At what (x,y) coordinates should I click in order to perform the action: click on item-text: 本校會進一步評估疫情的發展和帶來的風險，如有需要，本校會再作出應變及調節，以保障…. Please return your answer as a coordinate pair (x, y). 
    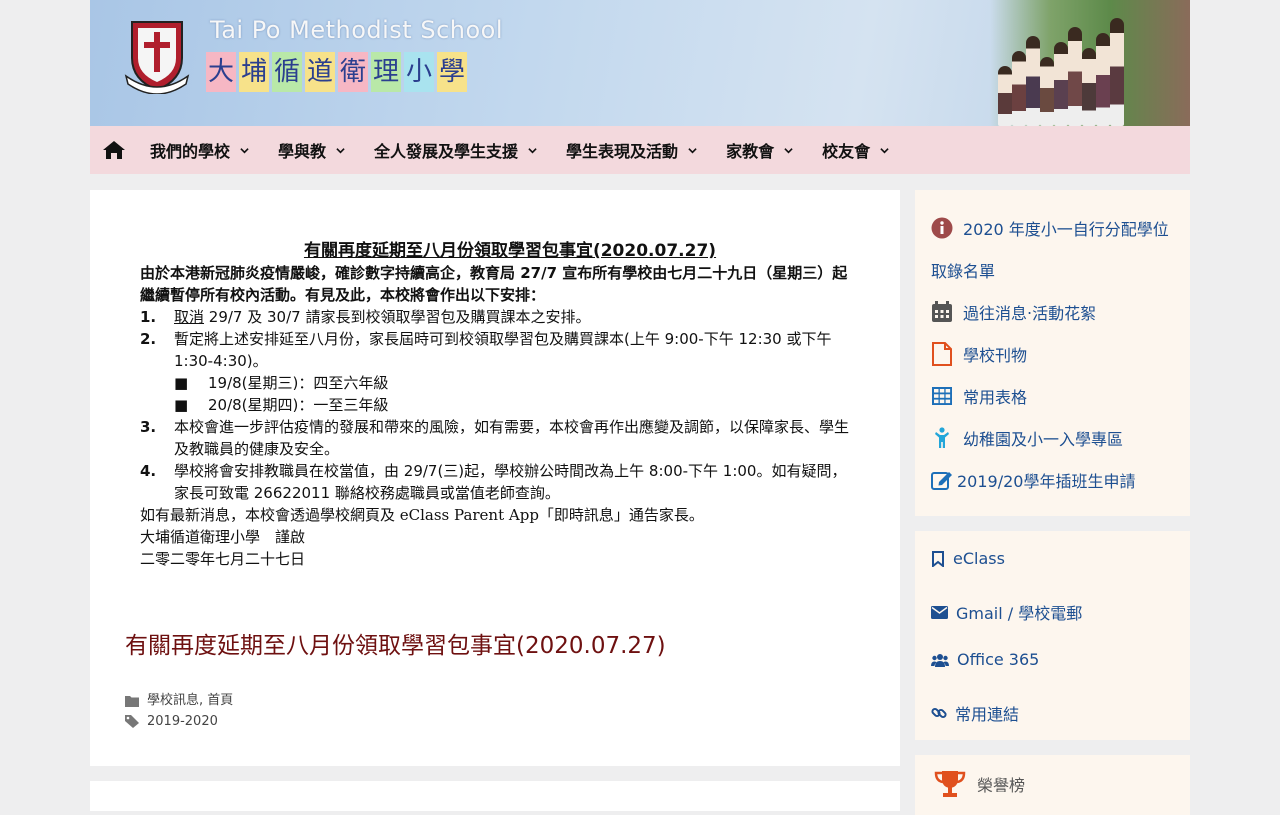
    Looking at the image, I should click on (512, 438).